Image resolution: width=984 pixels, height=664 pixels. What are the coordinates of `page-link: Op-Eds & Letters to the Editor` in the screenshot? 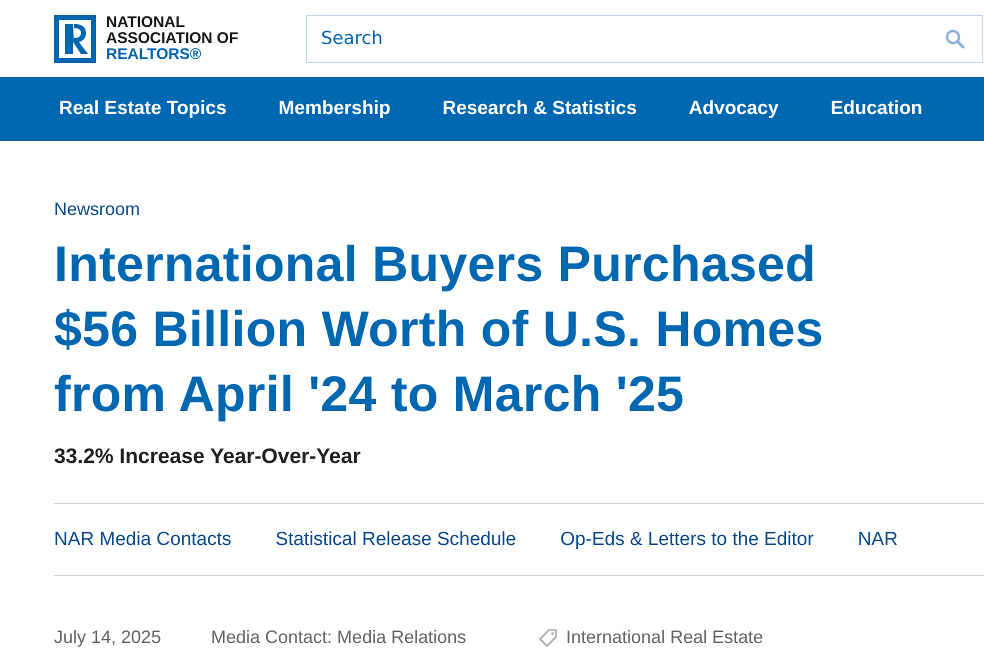 It's located at (687, 539).